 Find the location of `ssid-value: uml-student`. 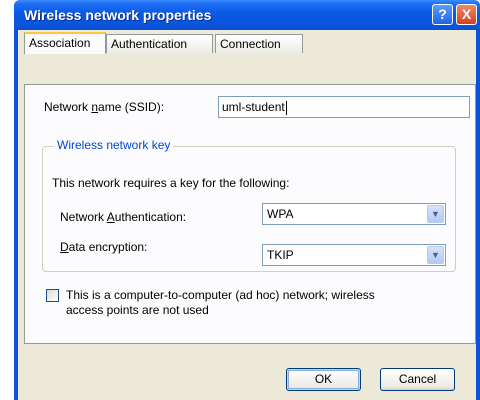

ssid-value: uml-student is located at coordinates (253, 107).